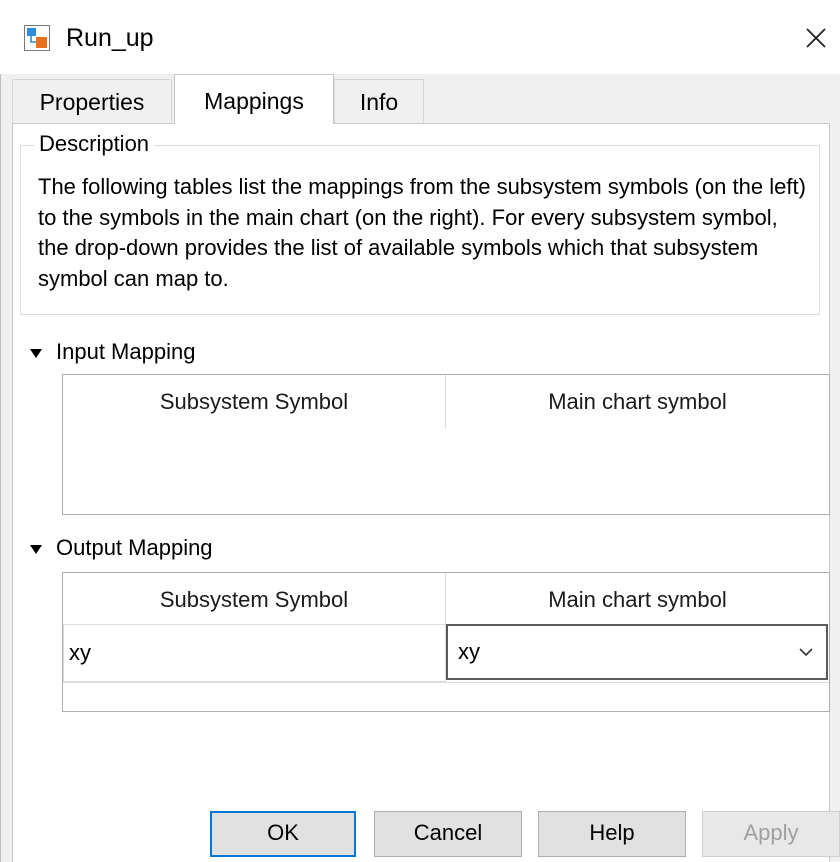 This screenshot has width=840, height=862. Describe the element at coordinates (254, 653) in the screenshot. I see `subsystem-symbol-cell: xy` at that location.